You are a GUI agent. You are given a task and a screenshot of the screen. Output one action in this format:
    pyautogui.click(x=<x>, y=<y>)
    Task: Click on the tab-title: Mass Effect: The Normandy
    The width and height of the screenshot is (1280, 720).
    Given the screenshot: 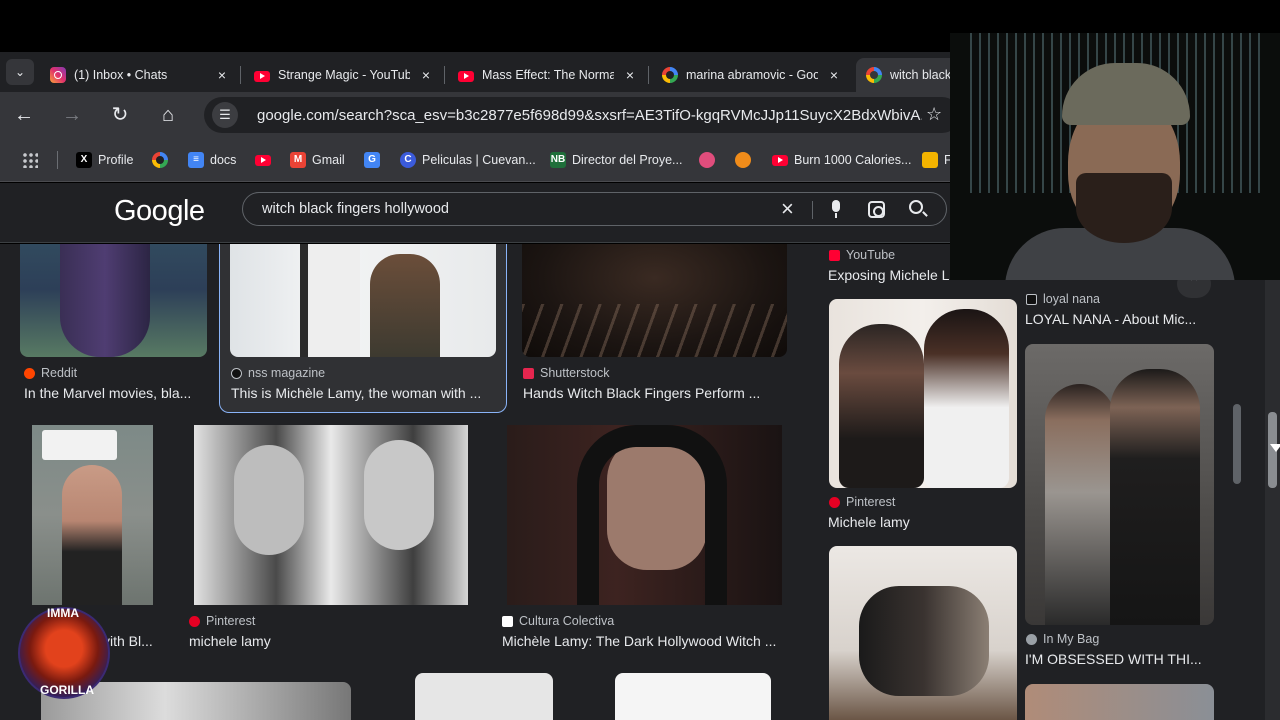 What is the action you would take?
    pyautogui.click(x=548, y=75)
    